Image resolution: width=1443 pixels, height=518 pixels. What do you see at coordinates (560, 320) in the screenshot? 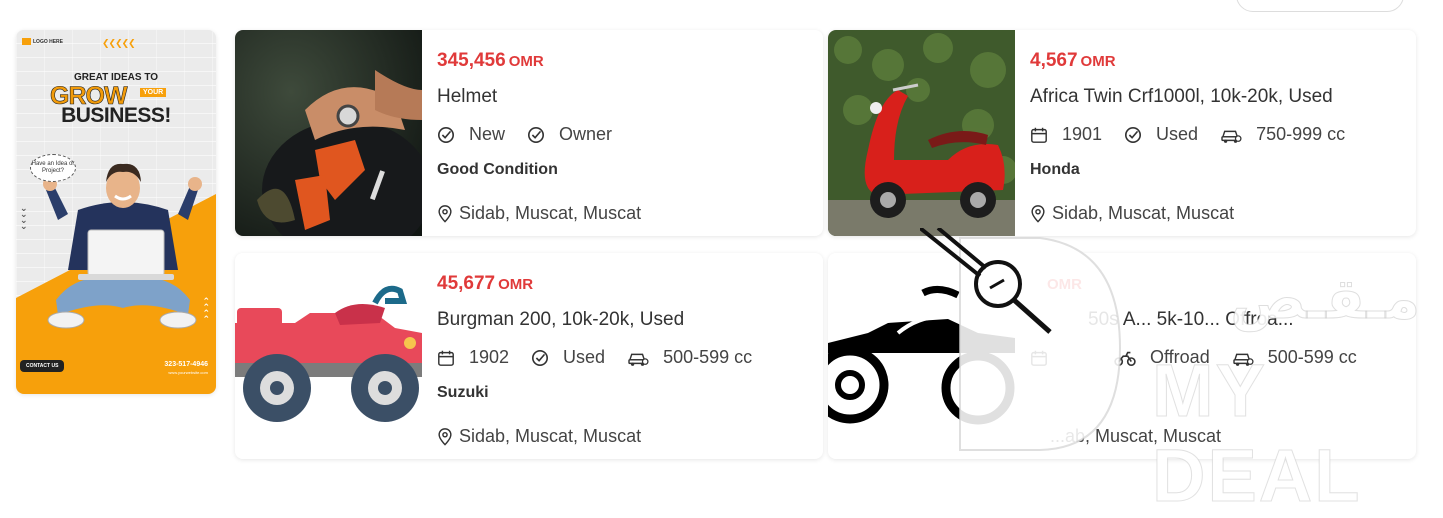
I see `listing-title: Burgman 200, 10k-20k, Used` at bounding box center [560, 320].